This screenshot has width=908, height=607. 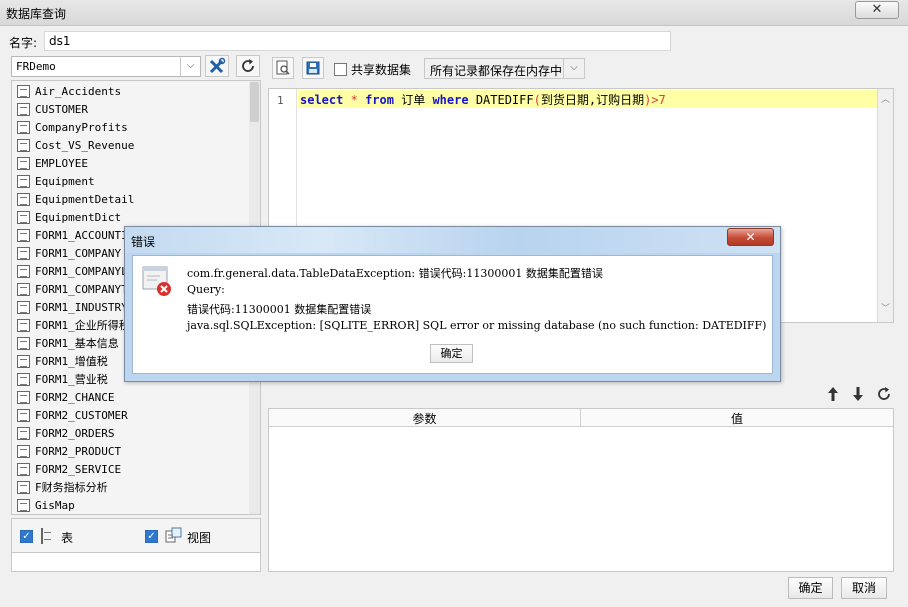 What do you see at coordinates (156, 281) in the screenshot?
I see `error-icon` at bounding box center [156, 281].